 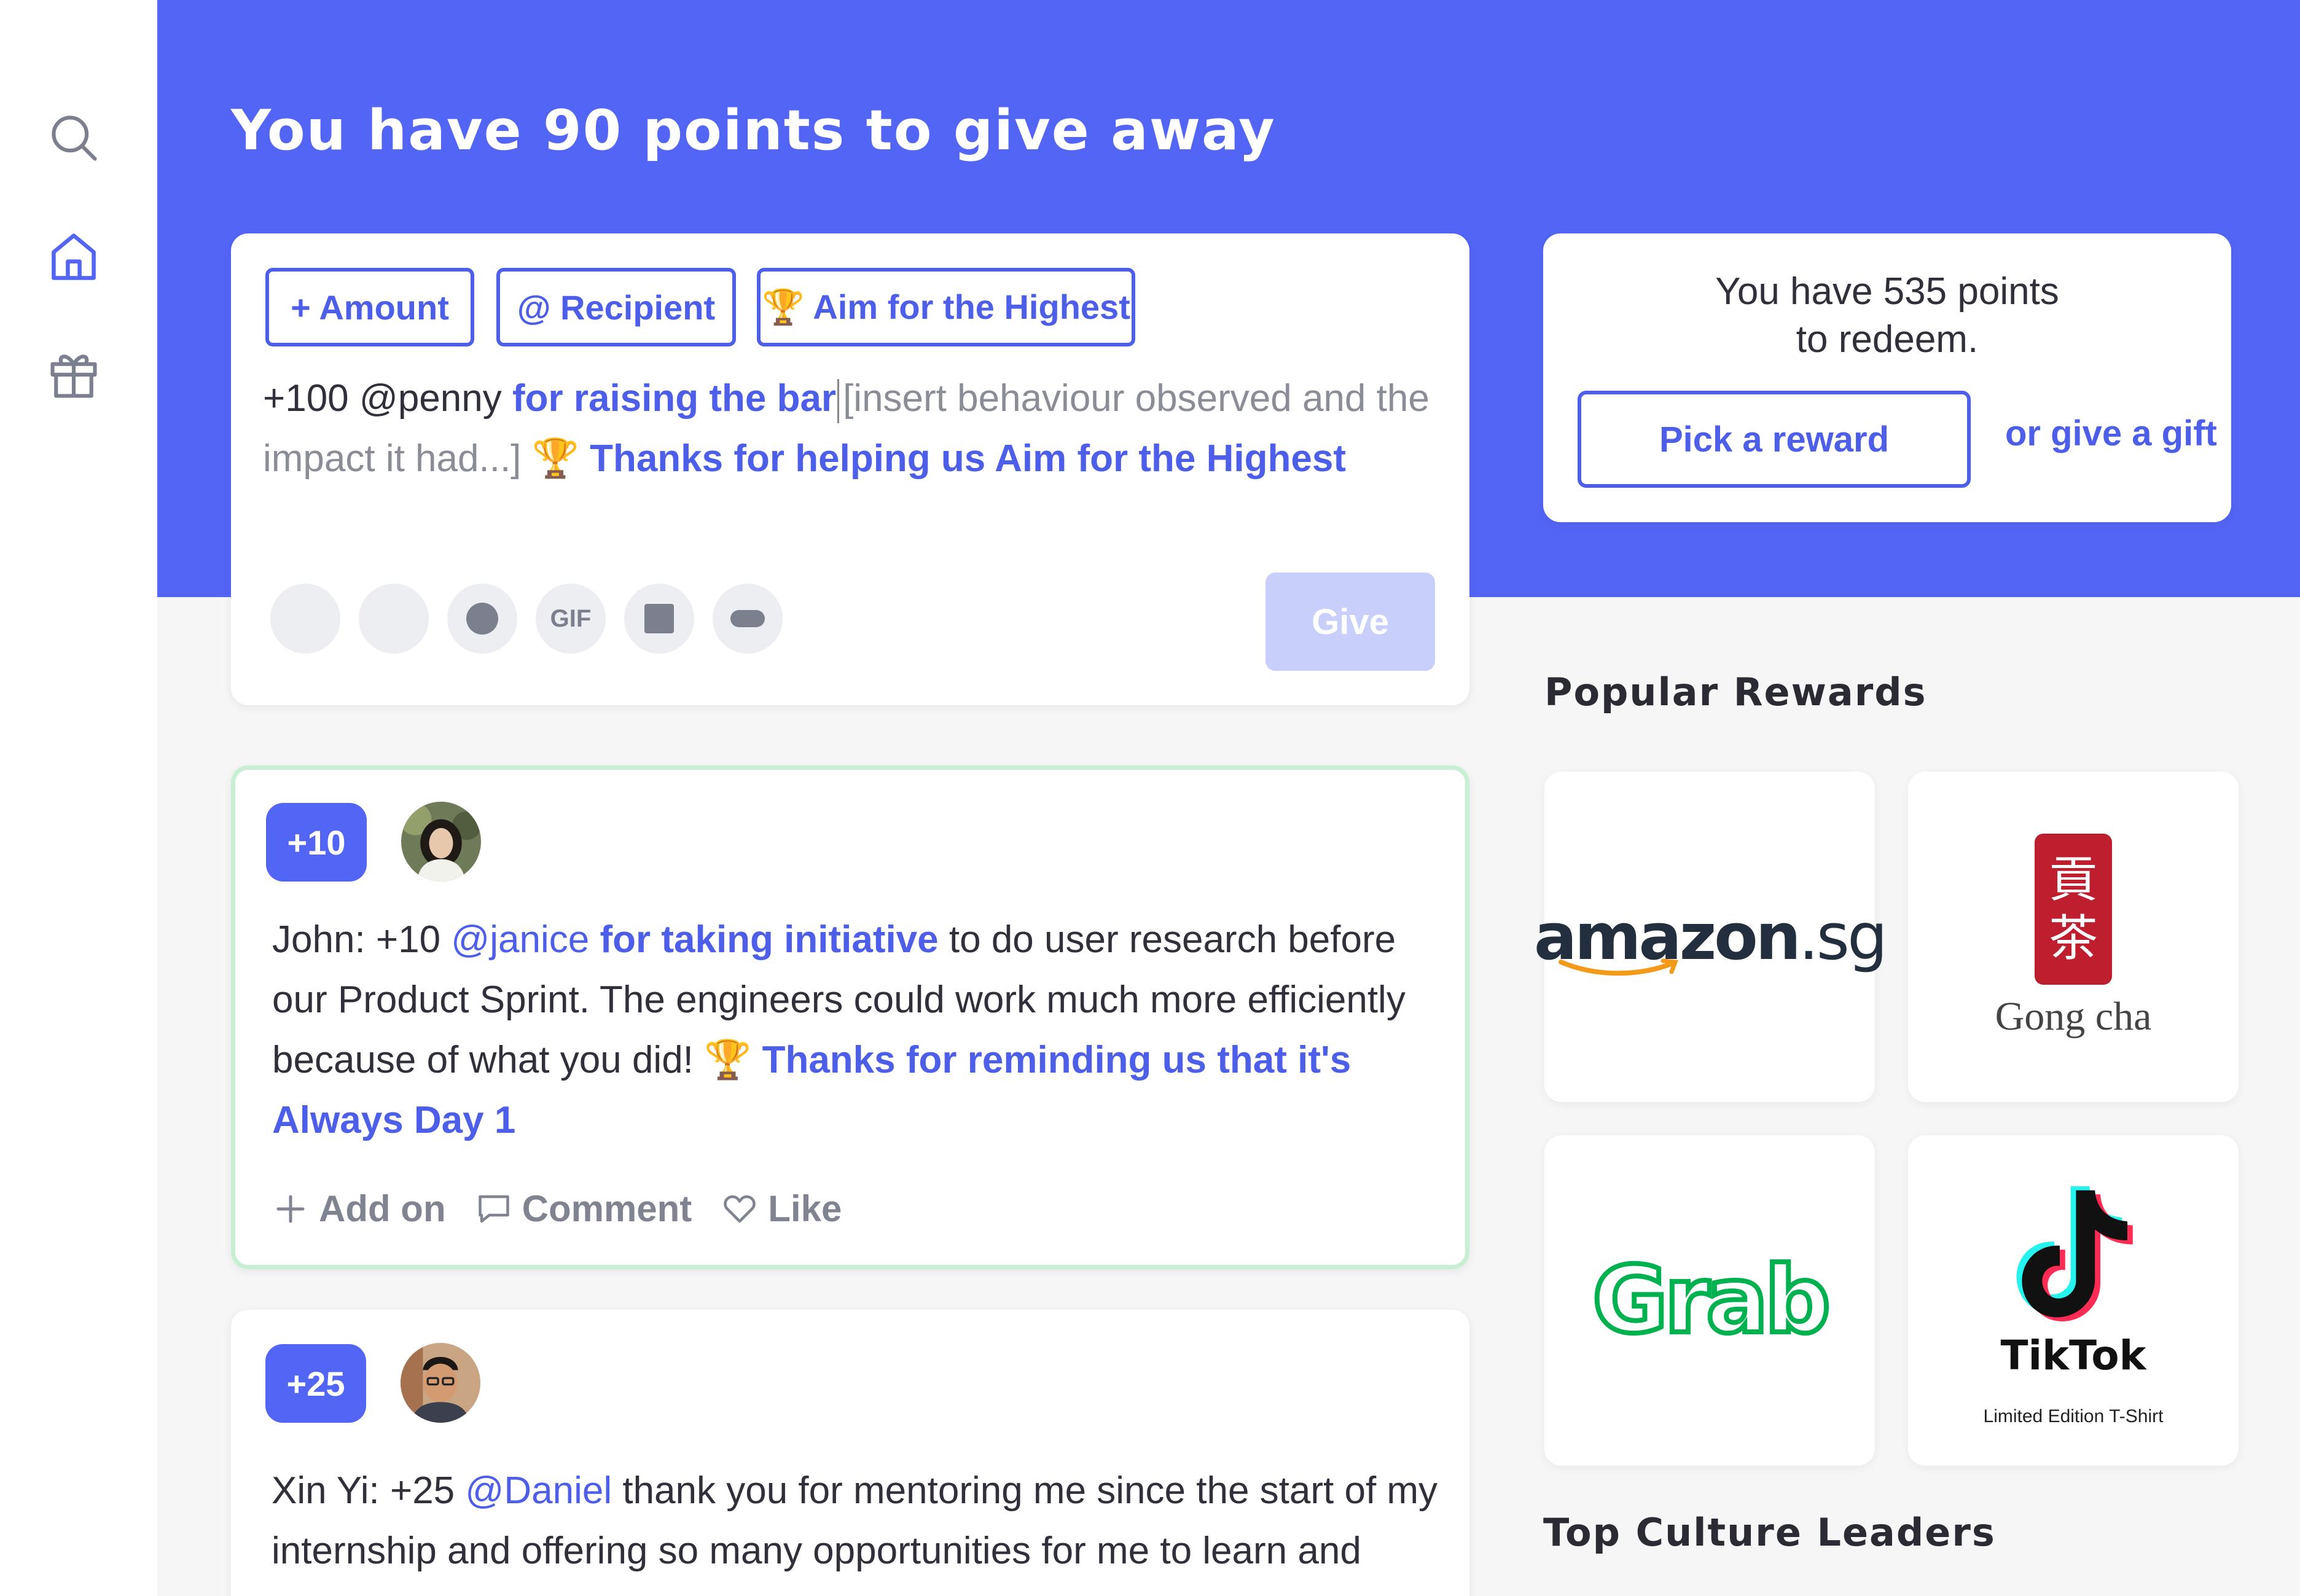 I want to click on reward-card-gongcha: 貢 茶 Gong cha, so click(x=2073, y=937).